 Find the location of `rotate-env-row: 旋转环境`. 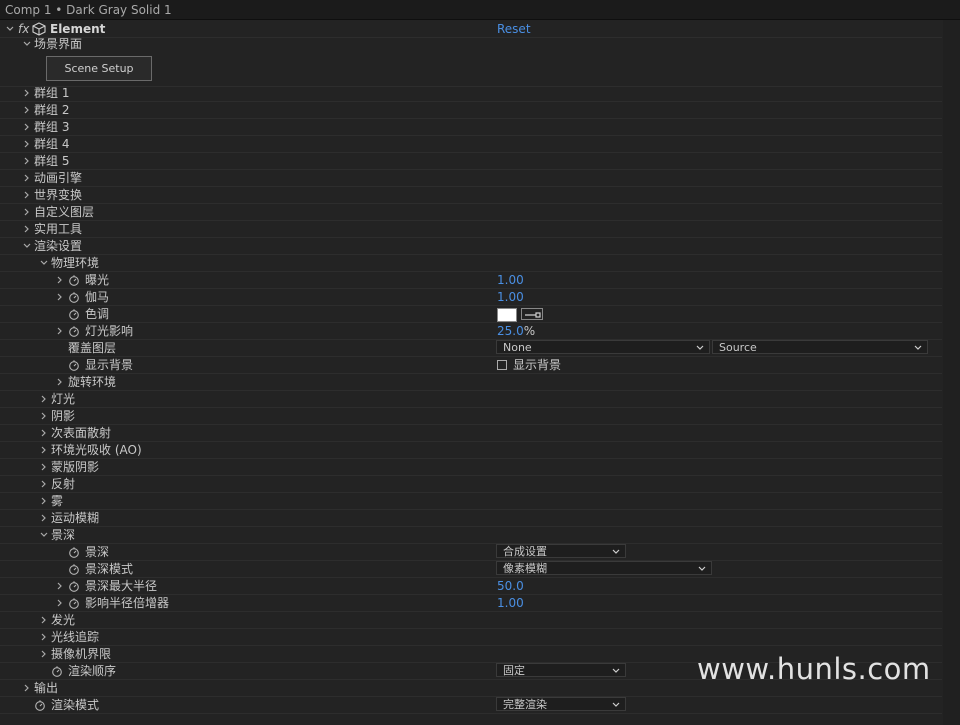

rotate-env-row: 旋转环境 is located at coordinates (471, 382).